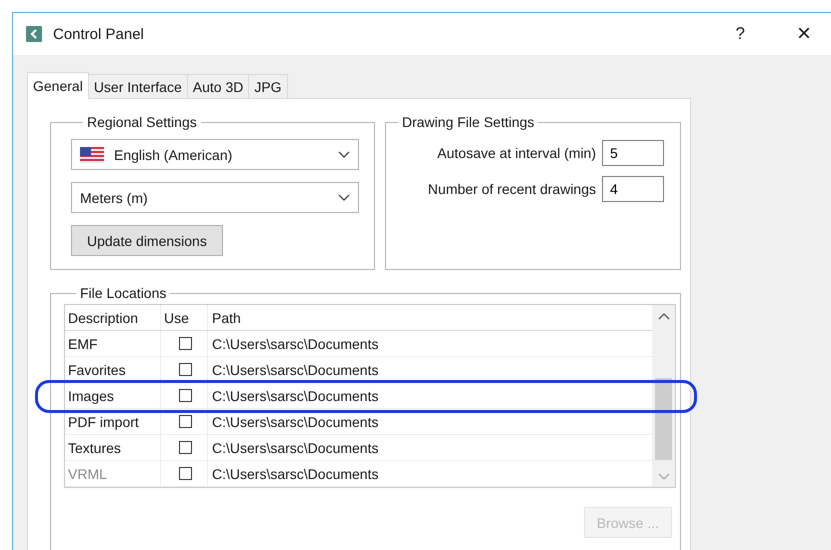  I want to click on tab: General, so click(58, 85).